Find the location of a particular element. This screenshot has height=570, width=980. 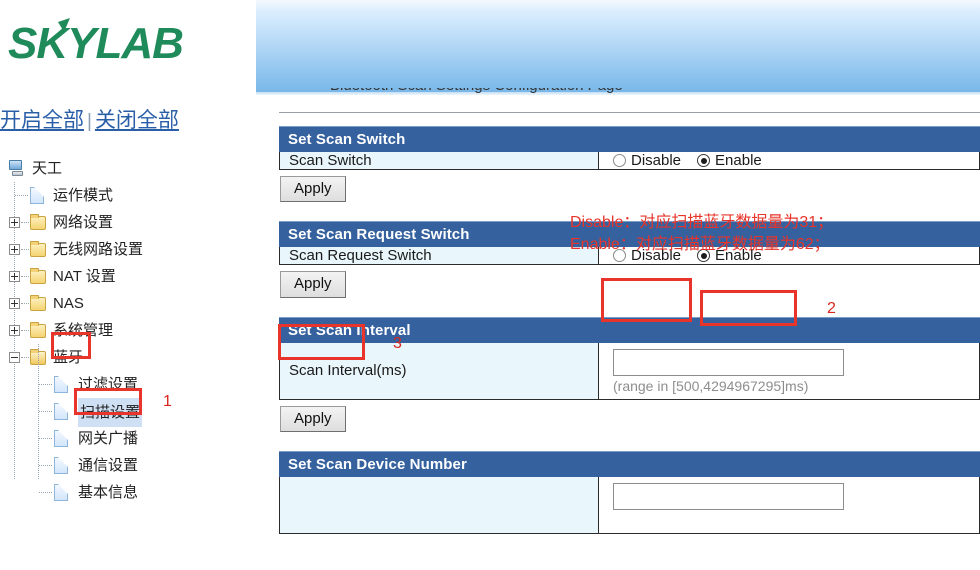

field-value: (range in [500,4294967295]ms) is located at coordinates (789, 371).